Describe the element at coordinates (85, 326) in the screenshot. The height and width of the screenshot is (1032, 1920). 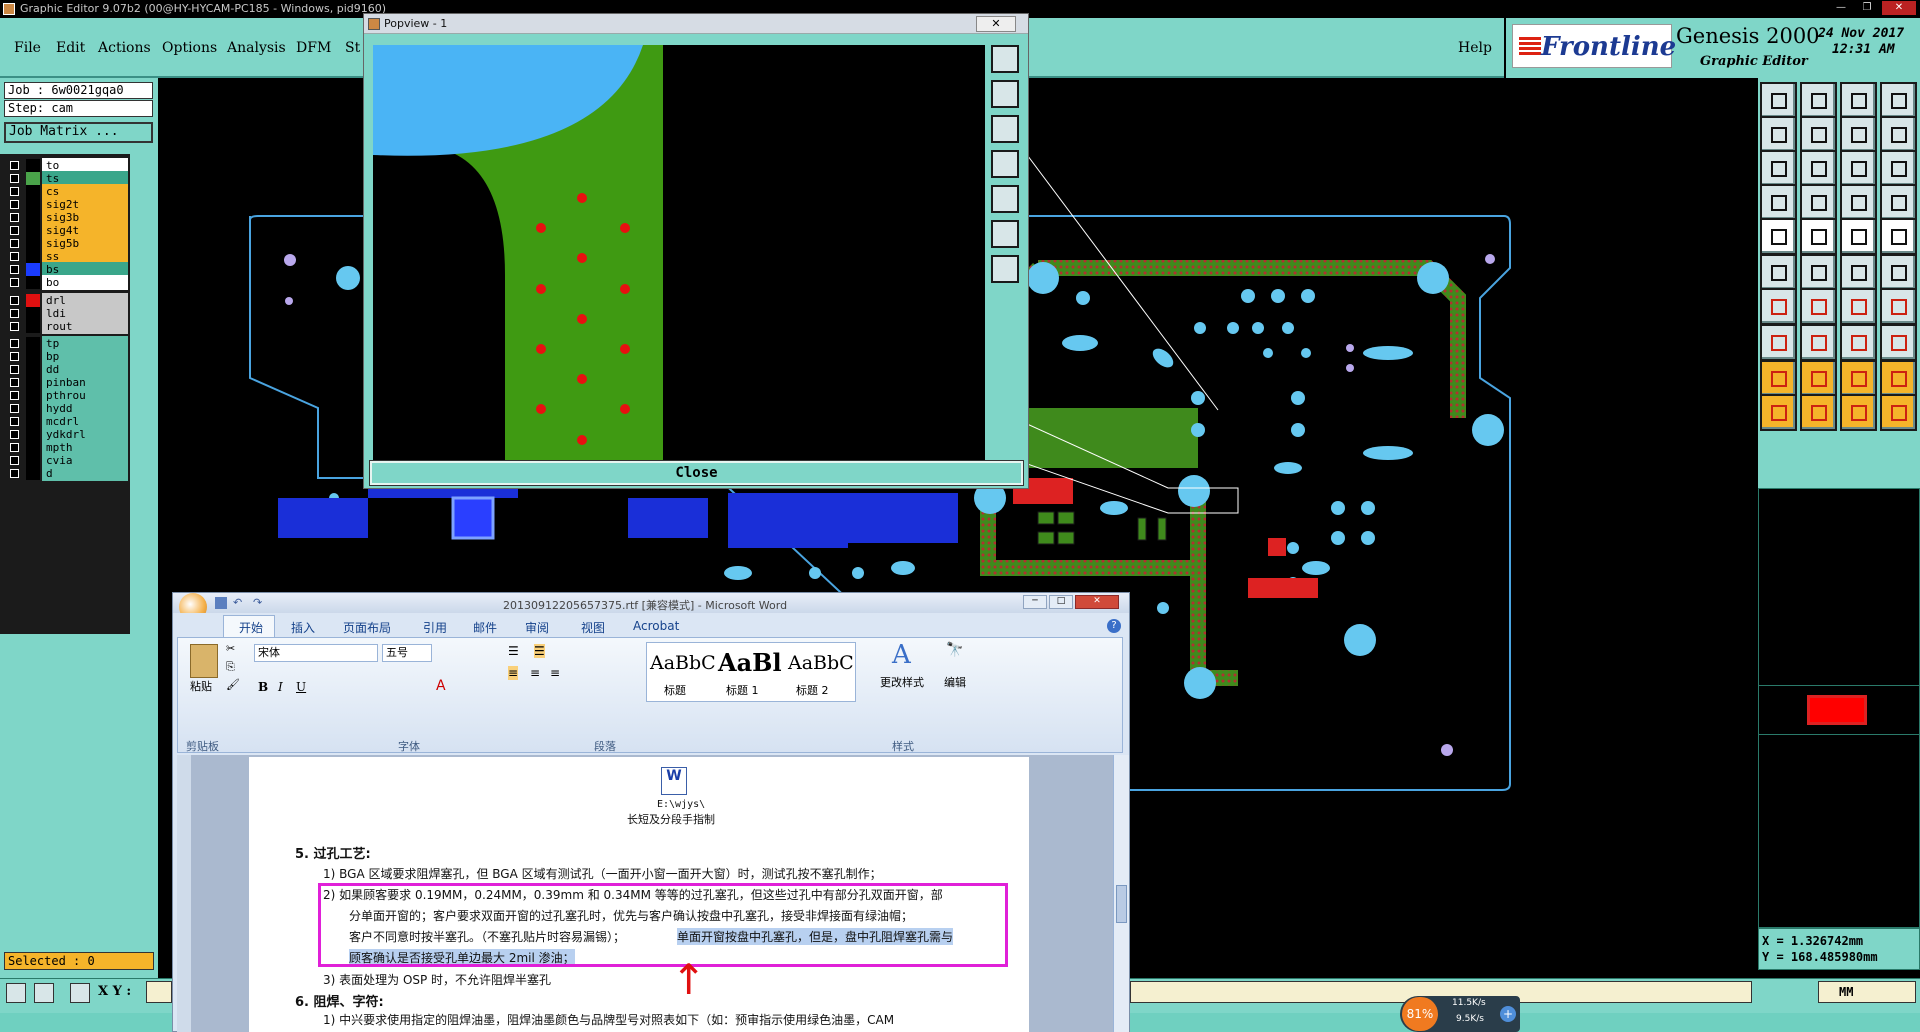
I see `layer-name: rout` at that location.